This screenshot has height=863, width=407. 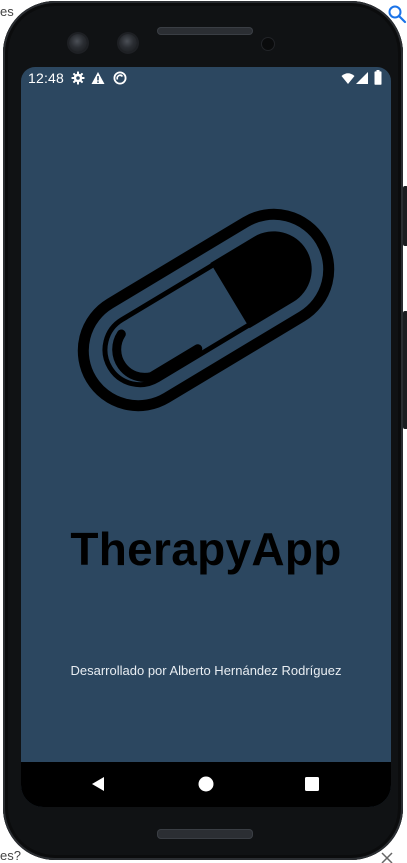 I want to click on back-icon, so click(x=98, y=784).